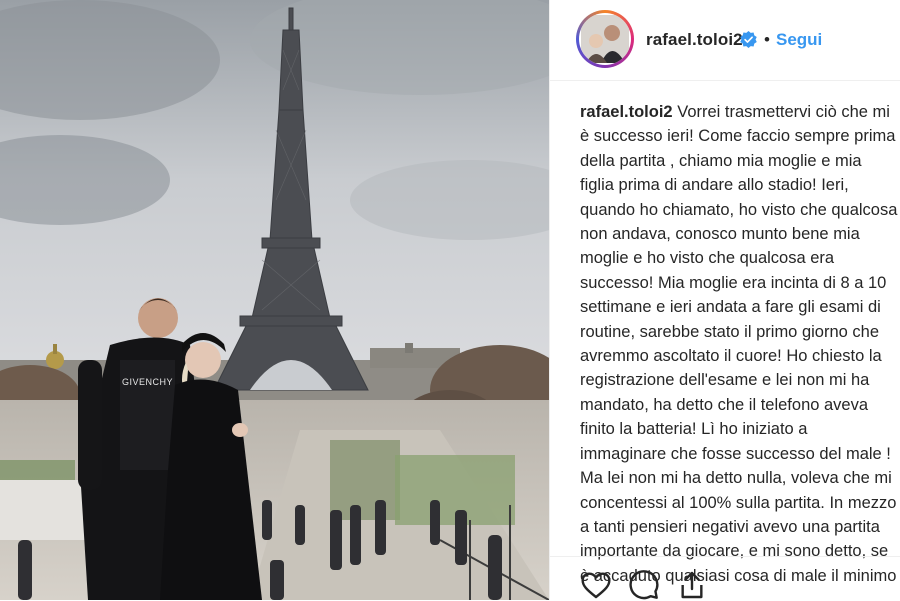 The width and height of the screenshot is (900, 601). I want to click on share-icon, so click(692, 585).